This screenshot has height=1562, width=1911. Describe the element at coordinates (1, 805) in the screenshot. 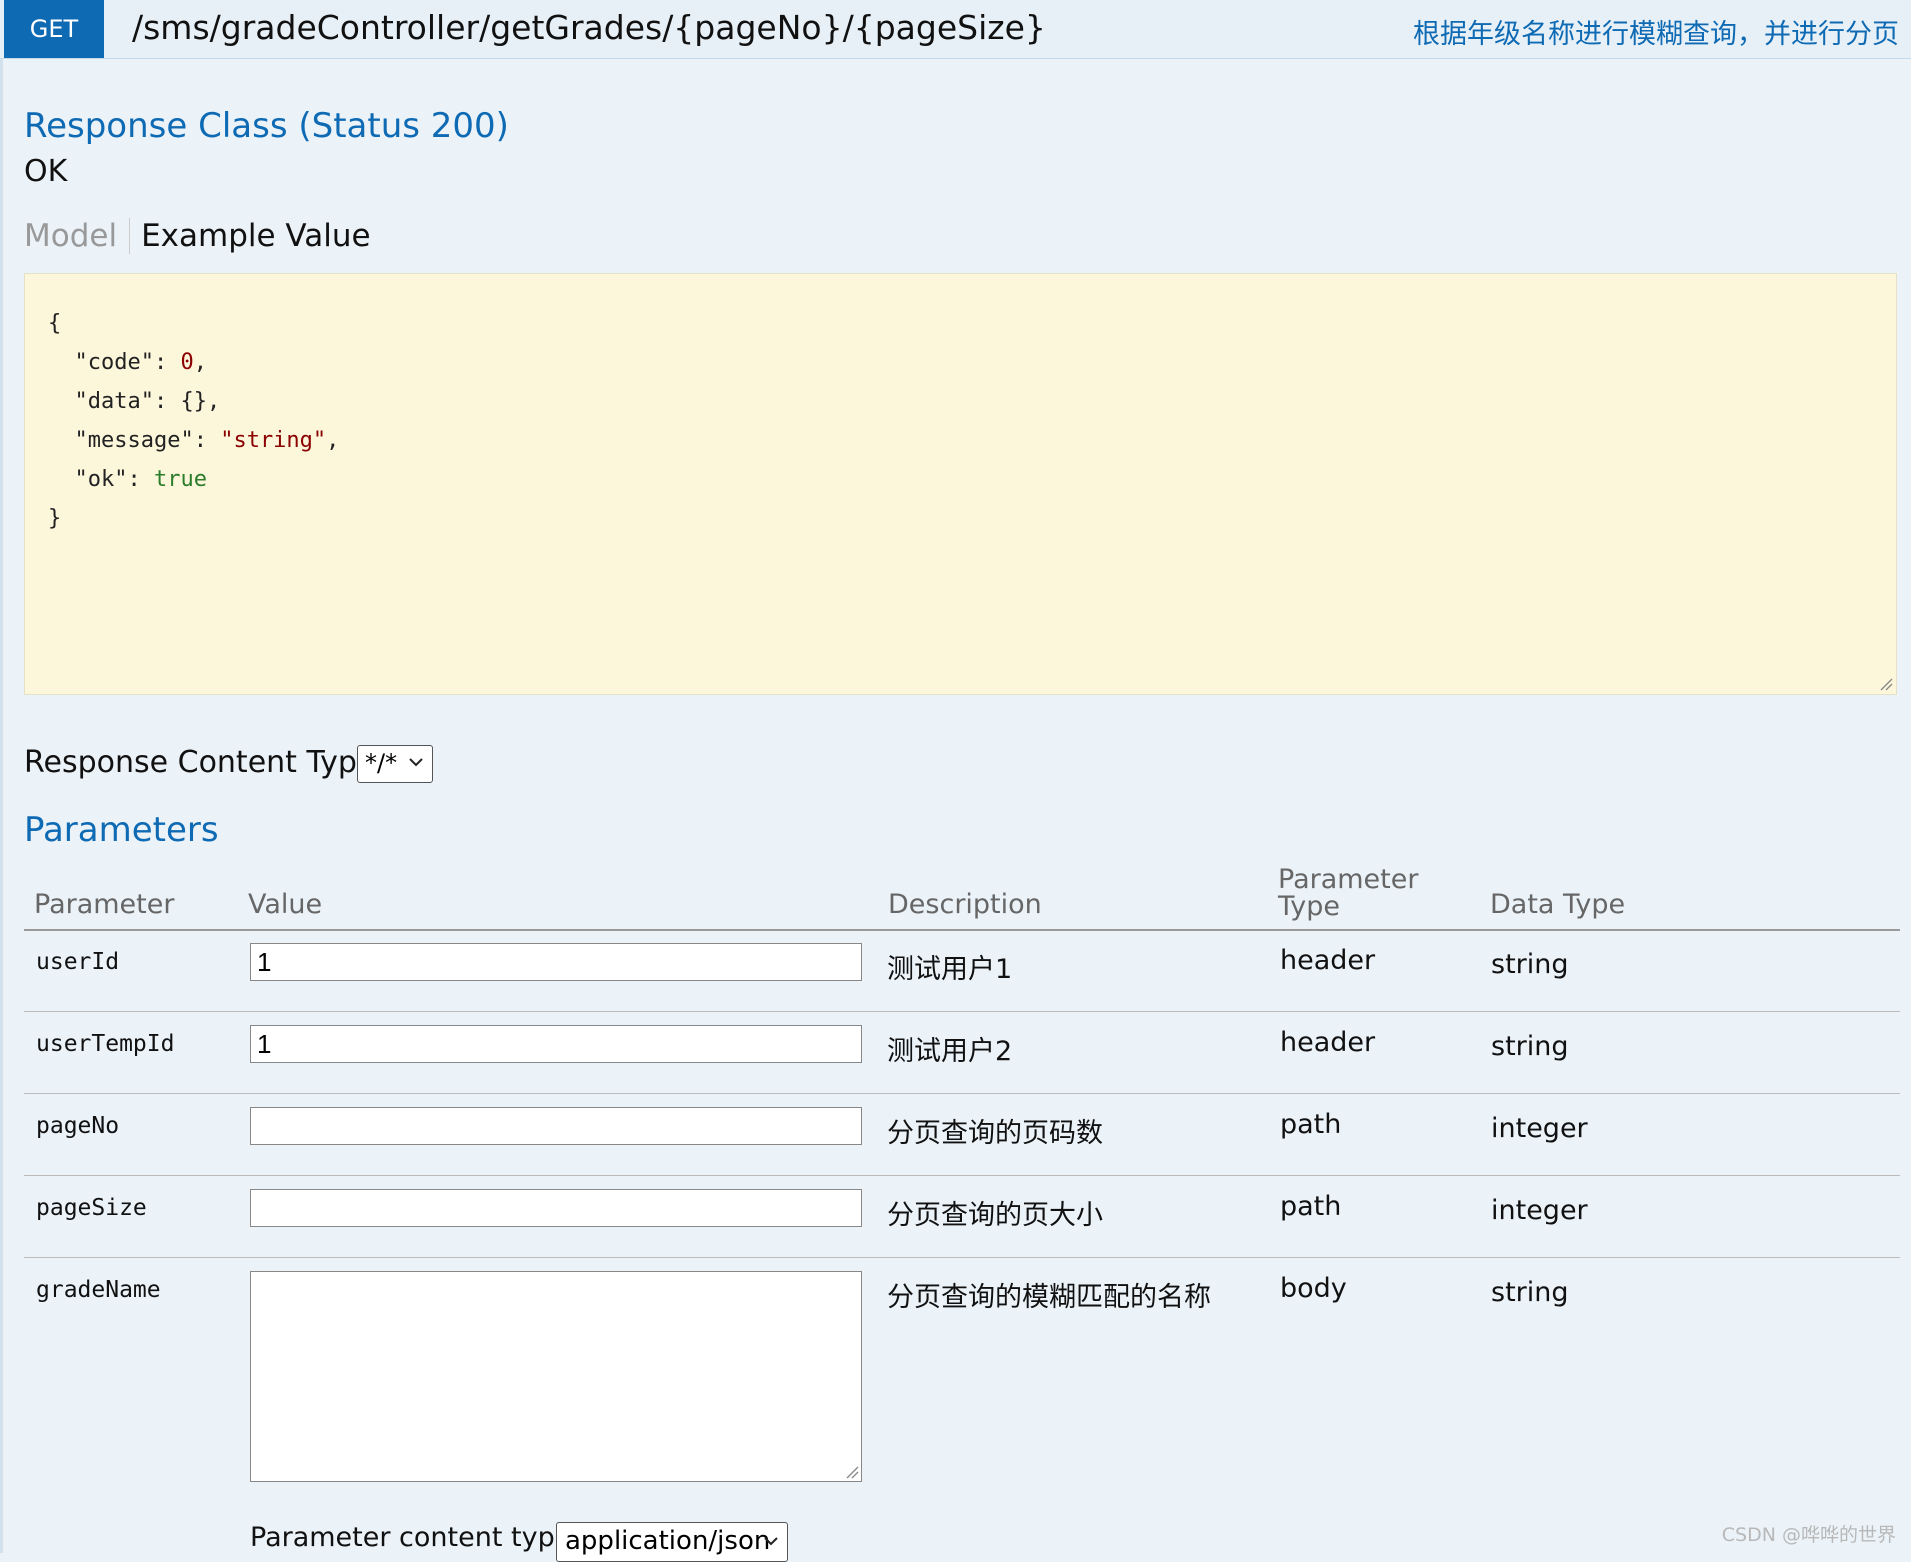

I see `left-border` at that location.